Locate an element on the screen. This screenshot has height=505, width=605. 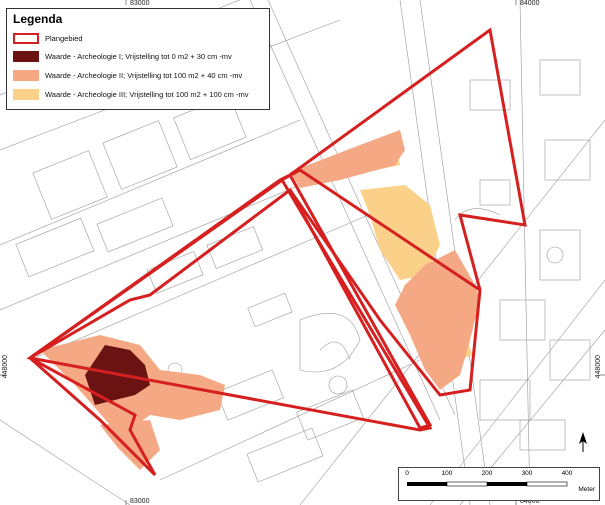
scale-unit: Meter is located at coordinates (586, 489).